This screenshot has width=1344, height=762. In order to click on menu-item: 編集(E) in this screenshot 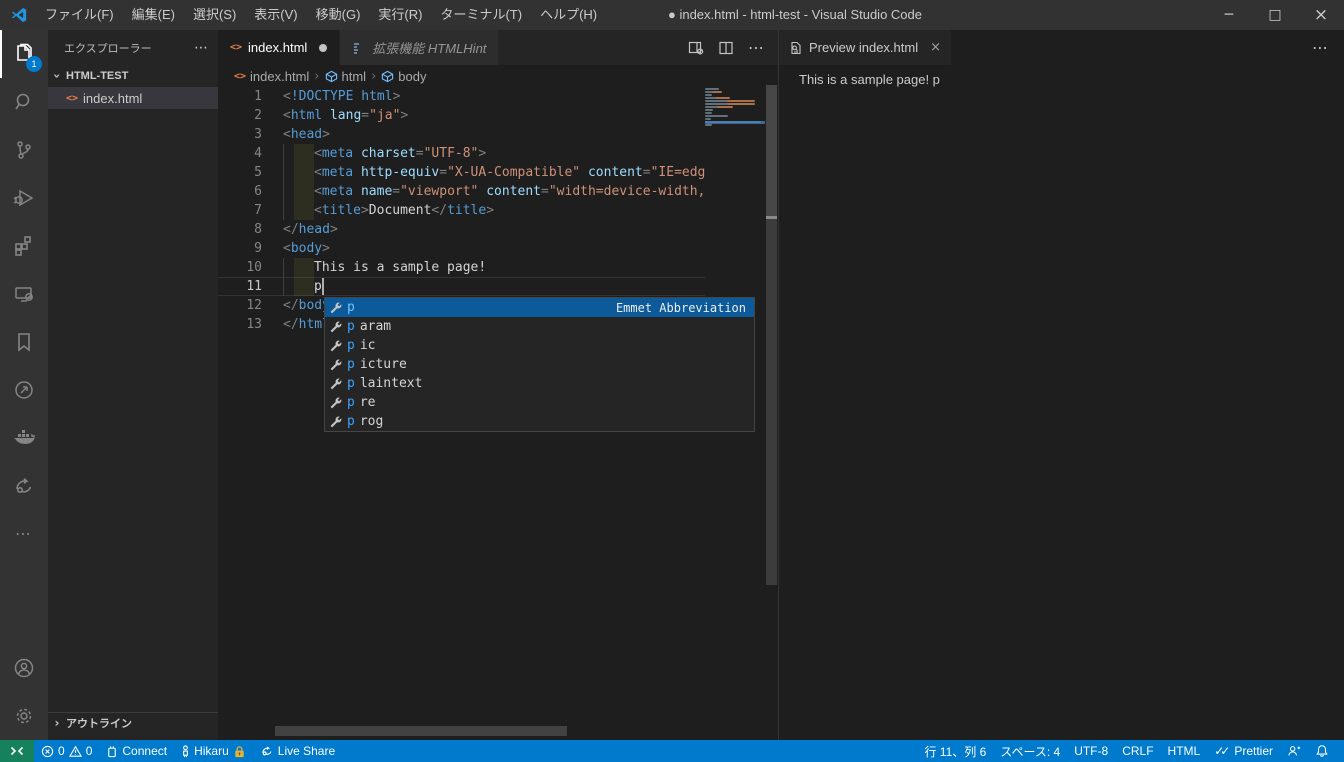, I will do `click(153, 15)`.